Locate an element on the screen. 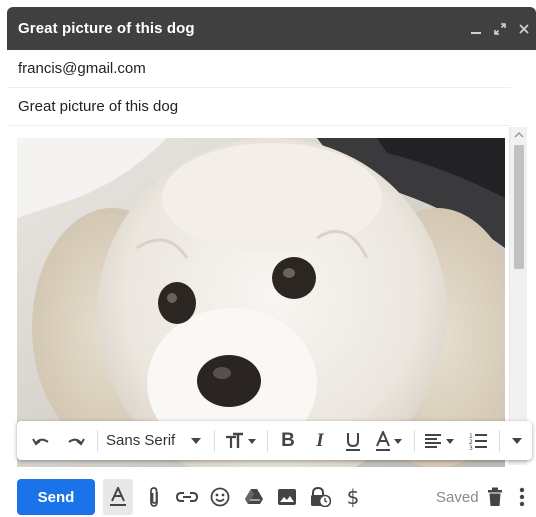 The image size is (536, 517). confidential-mode-icon is located at coordinates (320, 497).